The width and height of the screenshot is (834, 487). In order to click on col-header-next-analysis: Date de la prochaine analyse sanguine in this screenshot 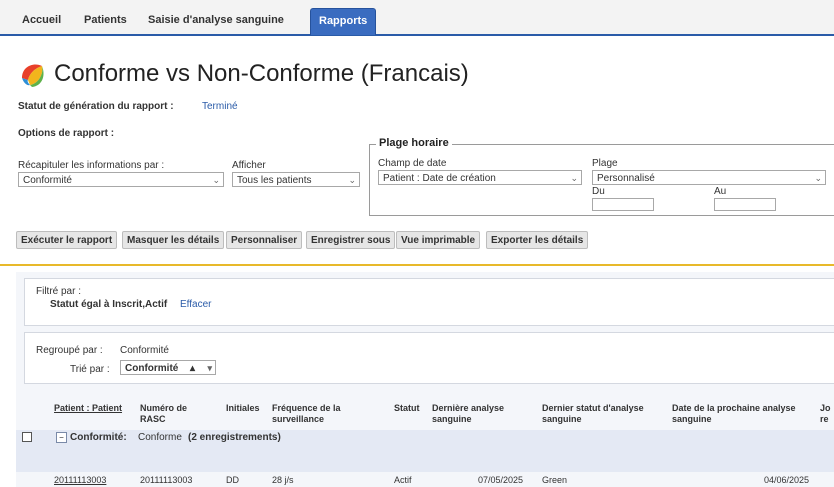, I will do `click(742, 414)`.